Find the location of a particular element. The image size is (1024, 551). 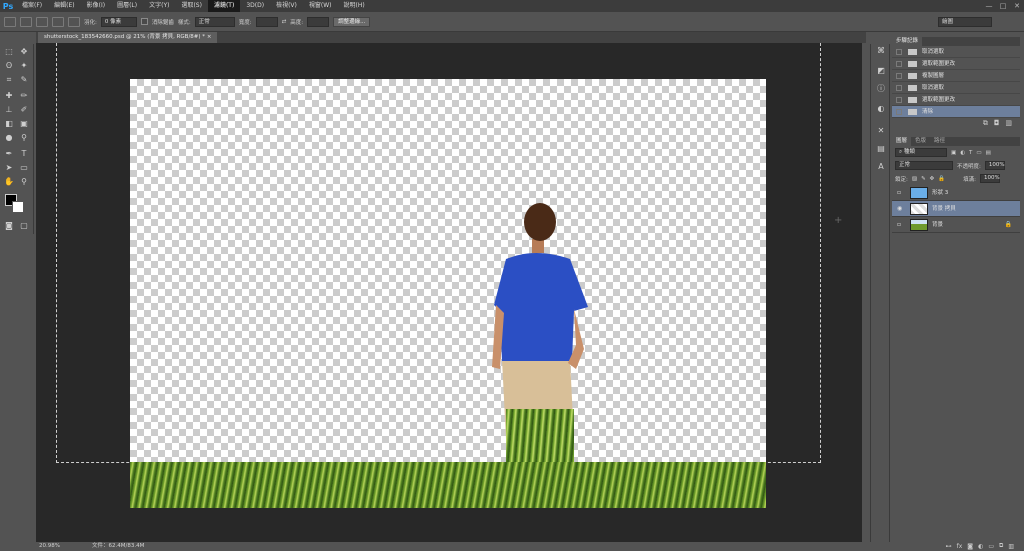

menu-view: 檢視(V) is located at coordinates (286, 6).